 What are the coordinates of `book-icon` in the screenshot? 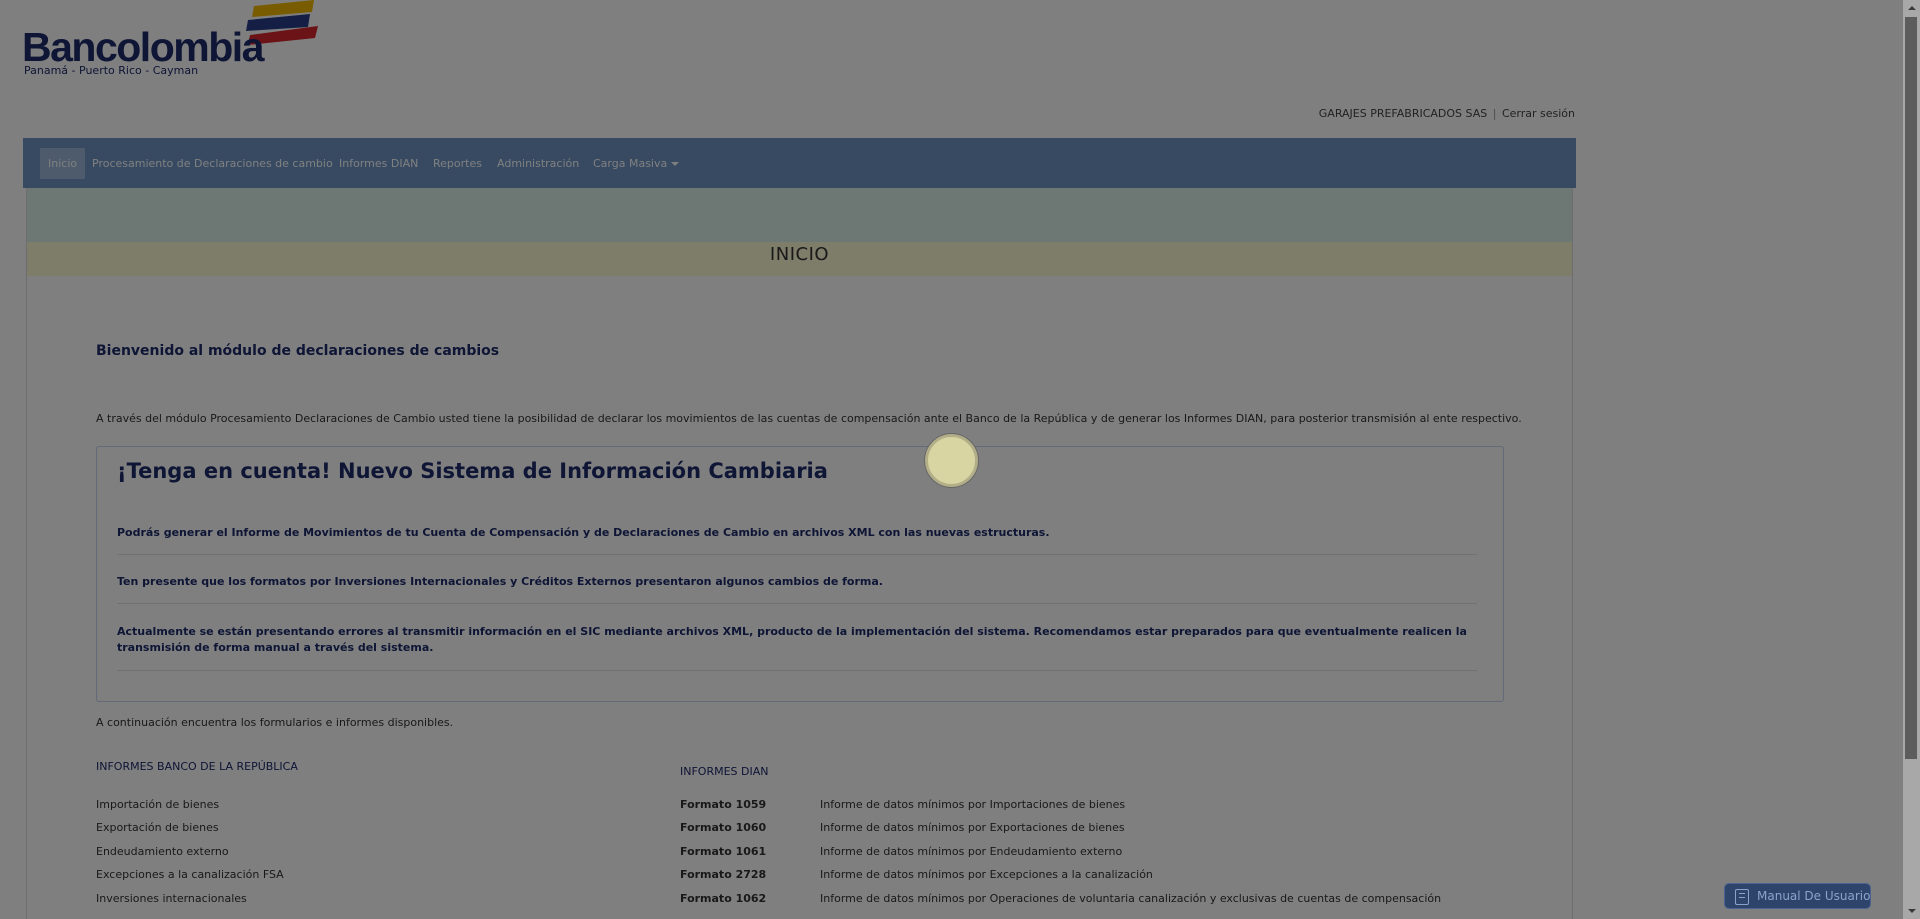 It's located at (1742, 897).